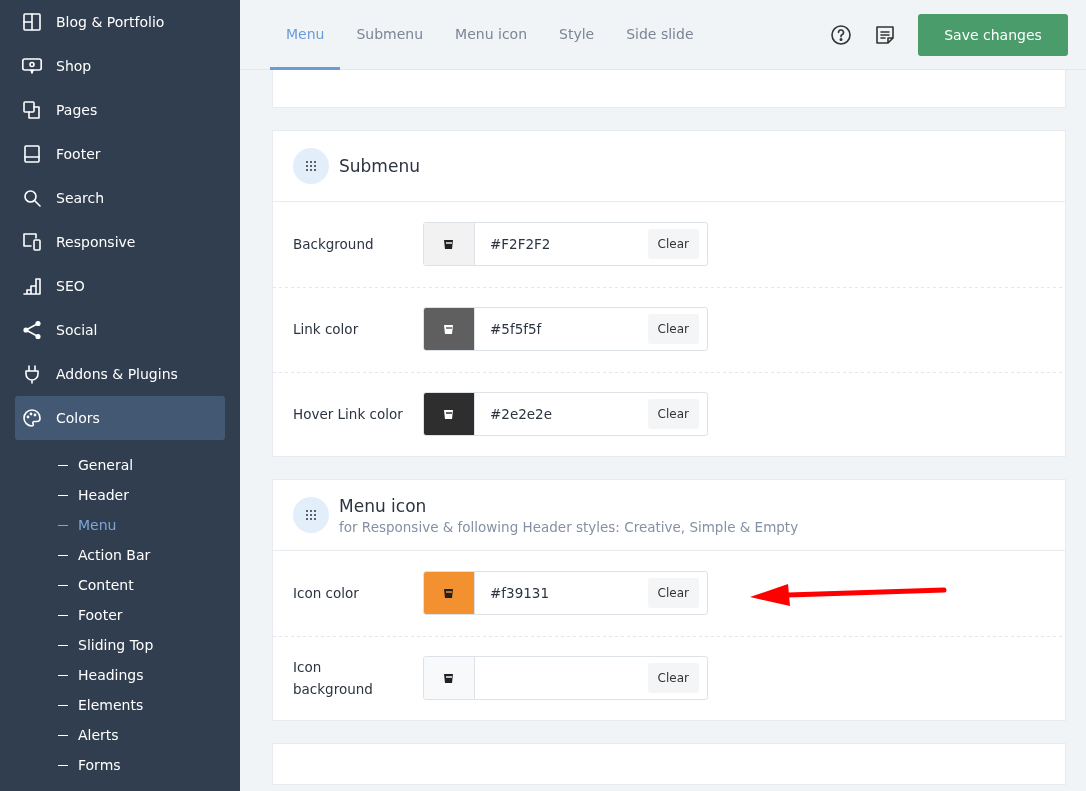 The image size is (1086, 791). I want to click on sidebar-item: Social, so click(120, 330).